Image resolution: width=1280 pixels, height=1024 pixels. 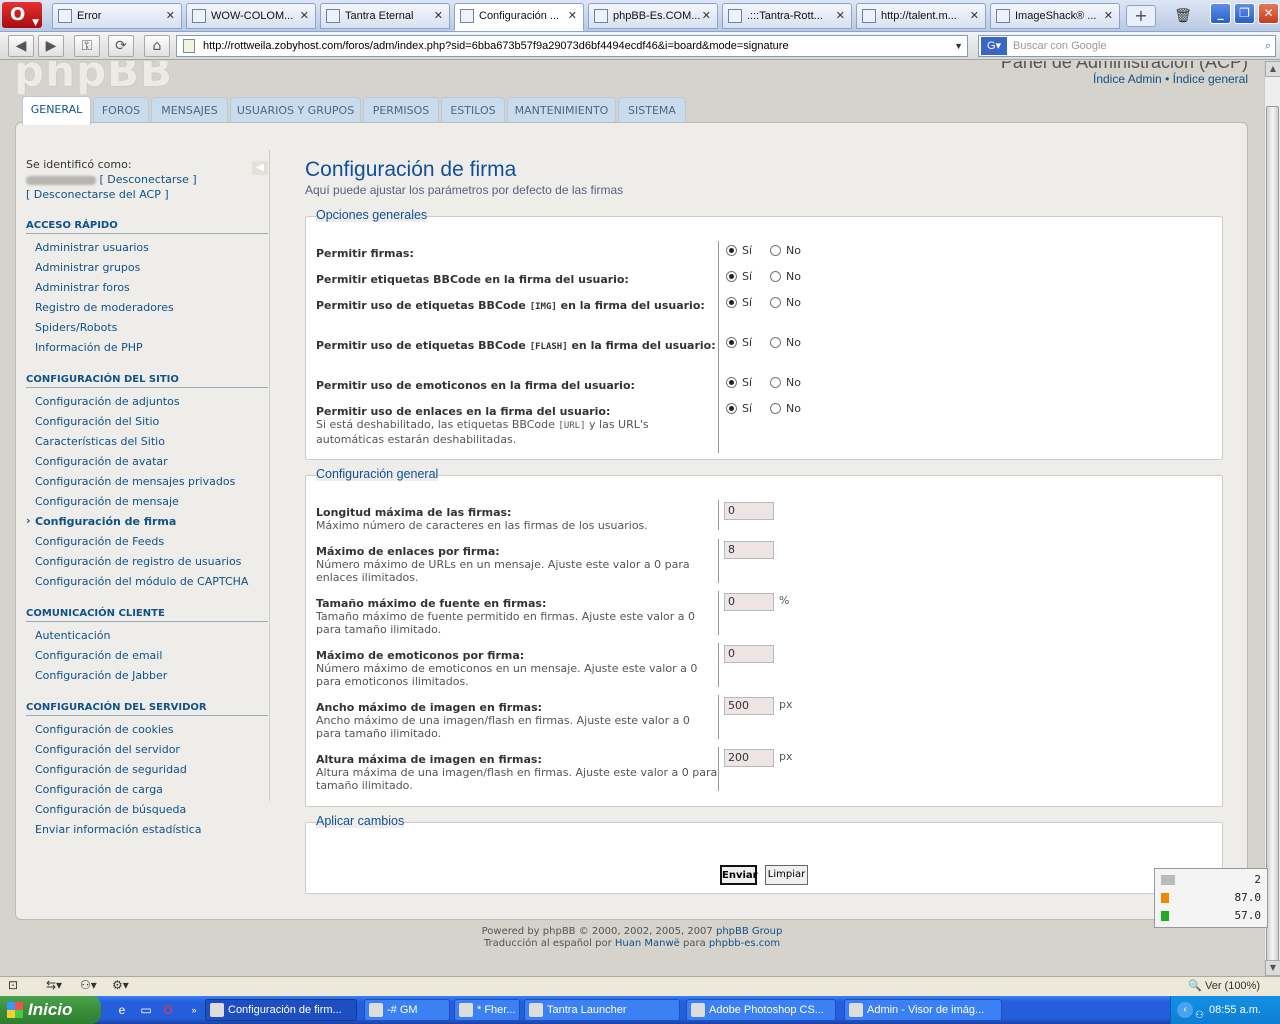 I want to click on maximize-button: ❐, so click(x=1244, y=13).